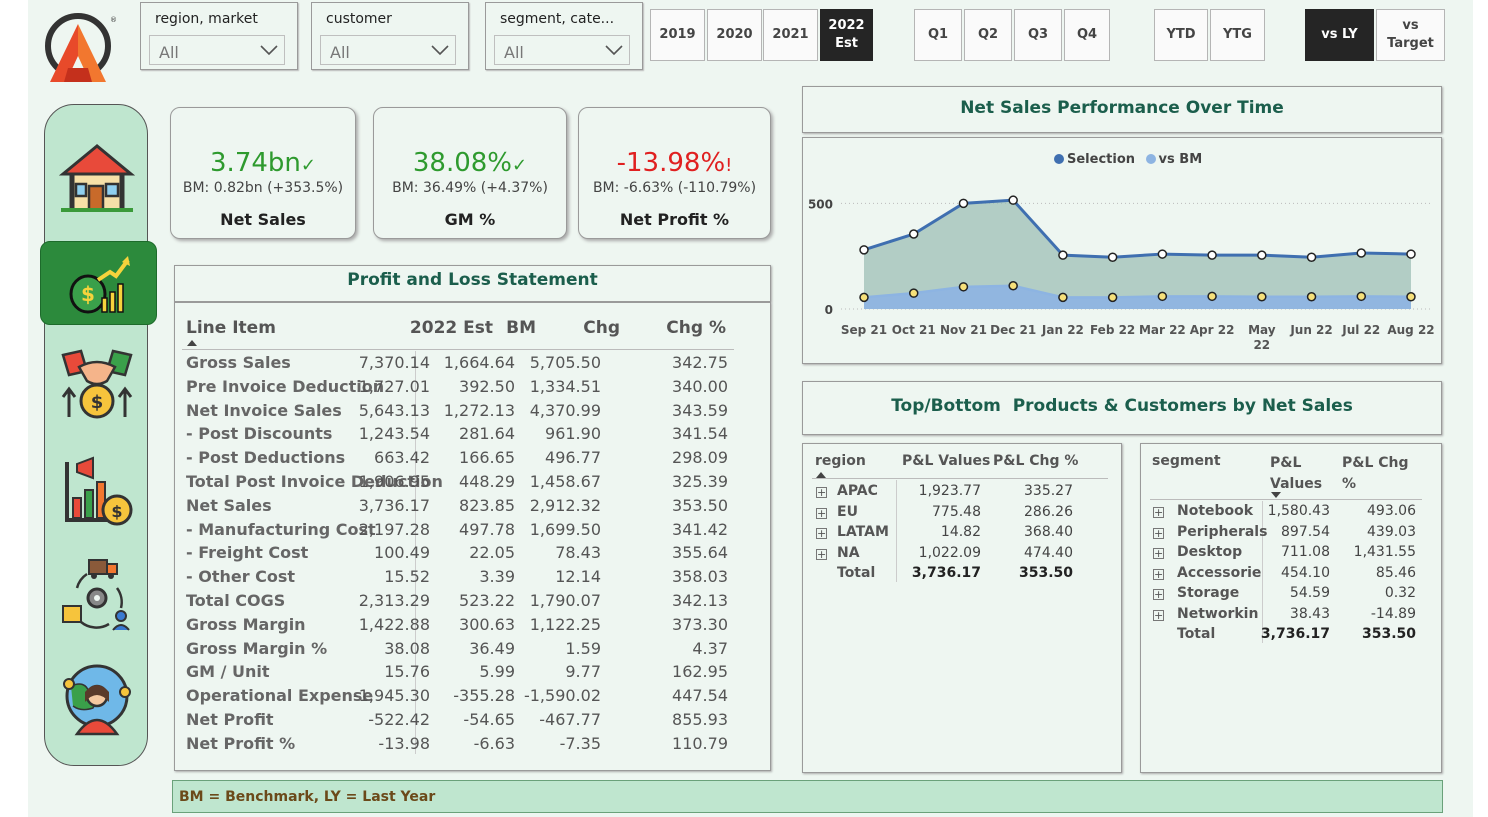 This screenshot has height=817, width=1488. Describe the element at coordinates (391, 696) in the screenshot. I see `est-cell: -1,945.30` at that location.